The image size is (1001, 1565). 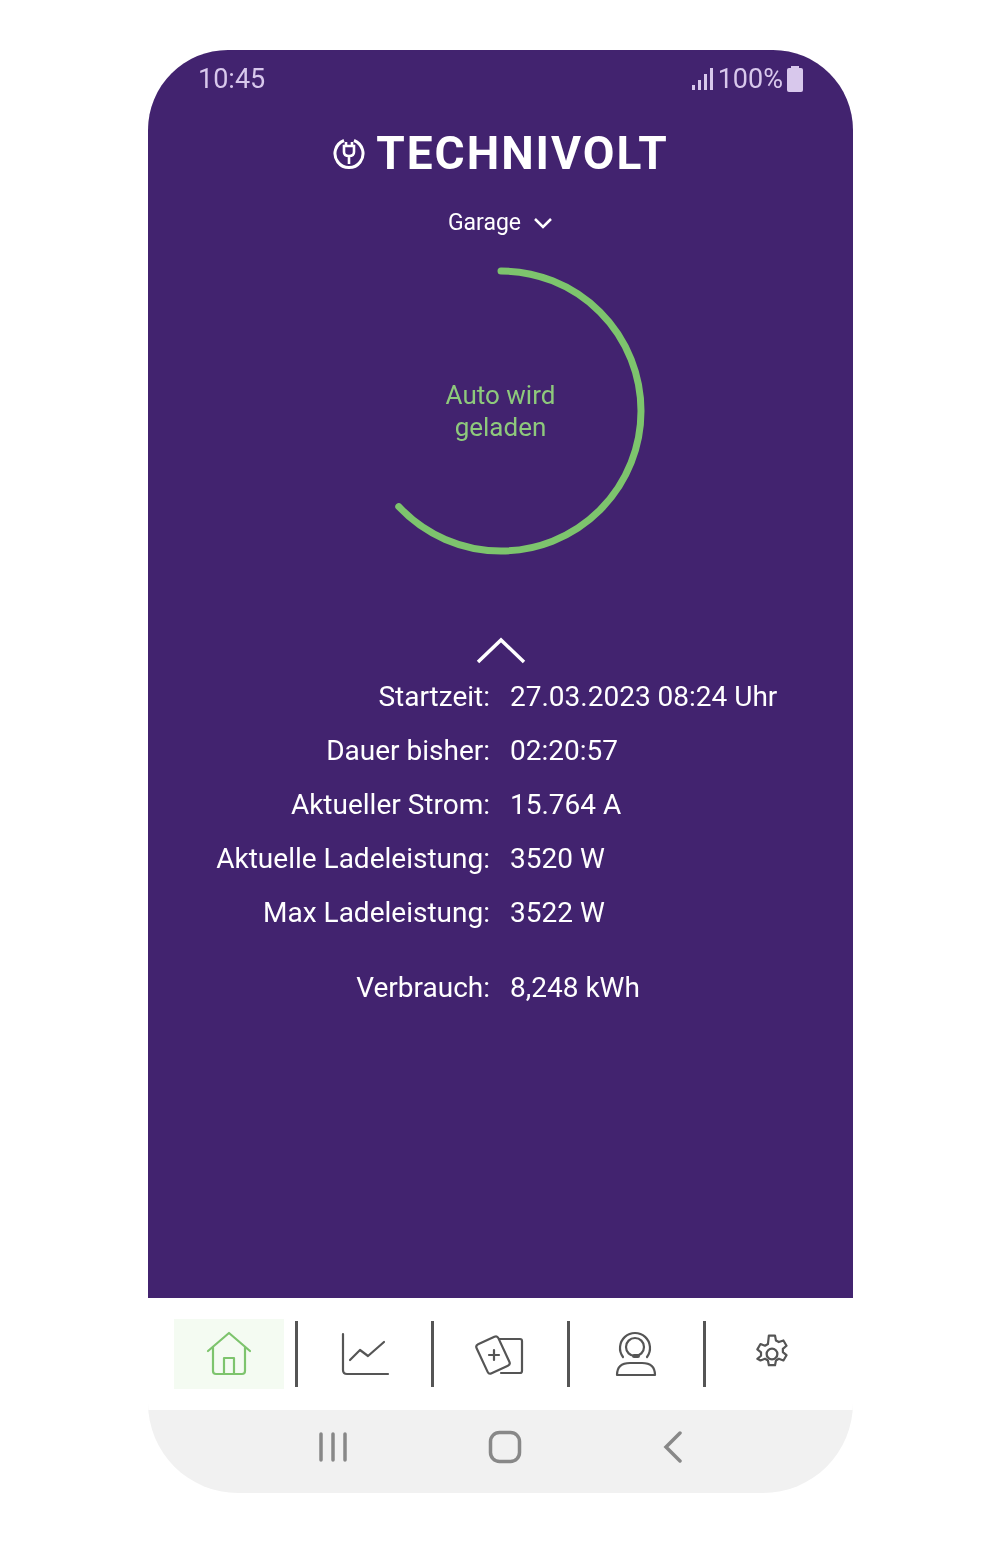 What do you see at coordinates (349, 153) in the screenshot?
I see `plug-icon` at bounding box center [349, 153].